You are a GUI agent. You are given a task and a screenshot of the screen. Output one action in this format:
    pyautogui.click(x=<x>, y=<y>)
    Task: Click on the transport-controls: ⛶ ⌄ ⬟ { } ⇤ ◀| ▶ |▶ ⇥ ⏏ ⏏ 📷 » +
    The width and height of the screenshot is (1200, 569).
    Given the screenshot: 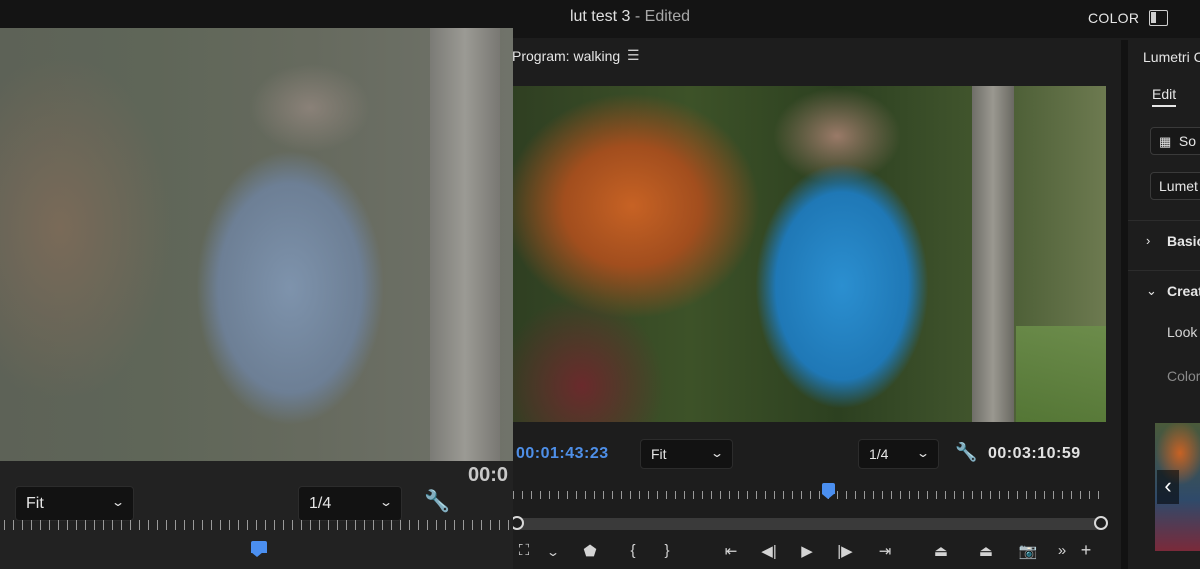 What is the action you would take?
    pyautogui.click(x=813, y=552)
    